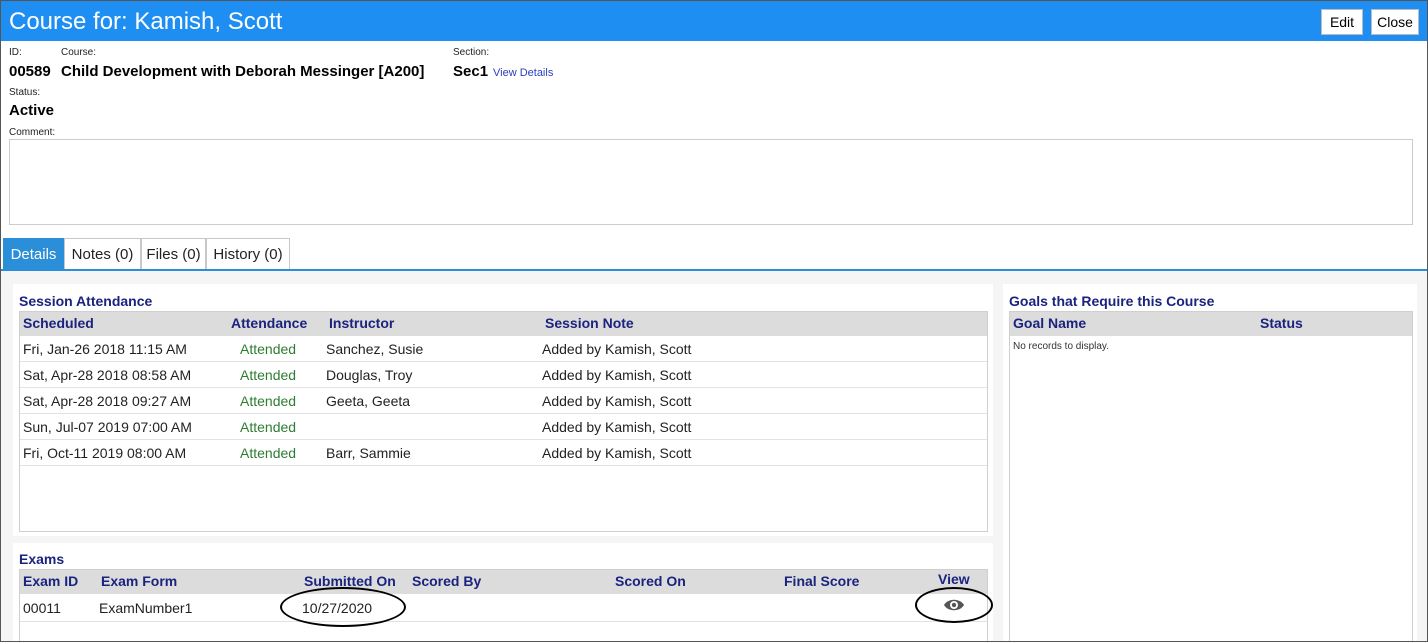 This screenshot has width=1428, height=642. I want to click on attendance-title: Session Attendance, so click(86, 301).